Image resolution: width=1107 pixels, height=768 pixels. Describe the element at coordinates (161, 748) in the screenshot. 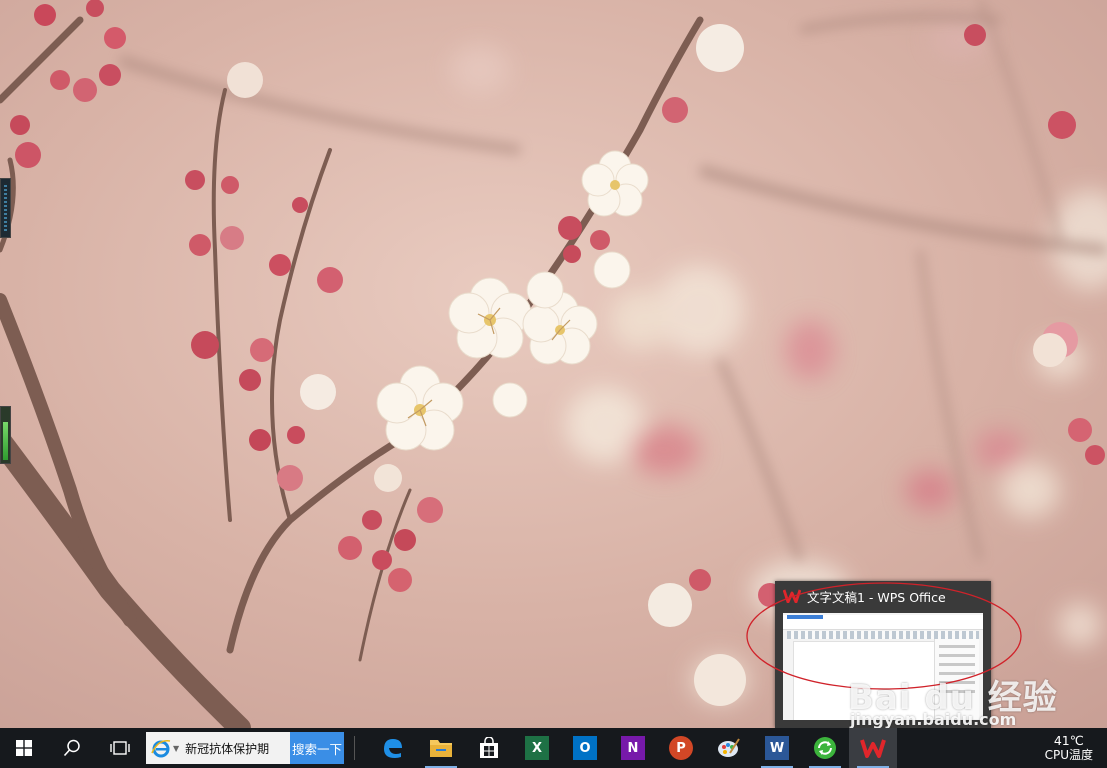

I see `ie-icon` at that location.